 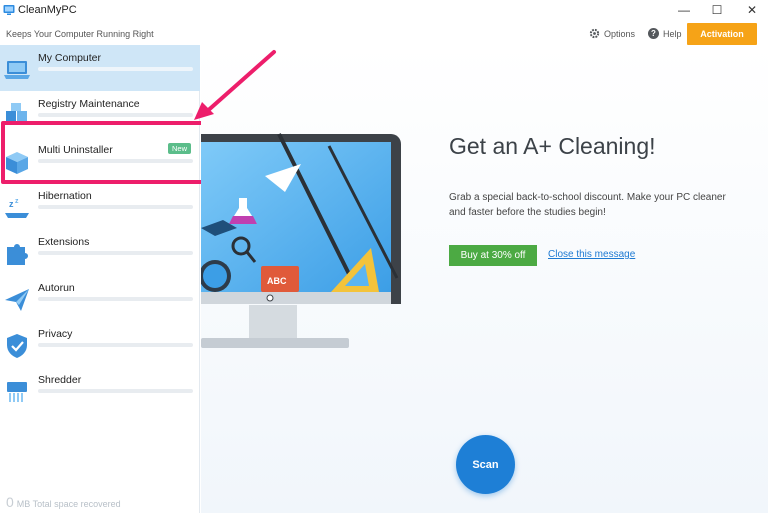 I want to click on pointer-arrow, so click(x=235, y=85).